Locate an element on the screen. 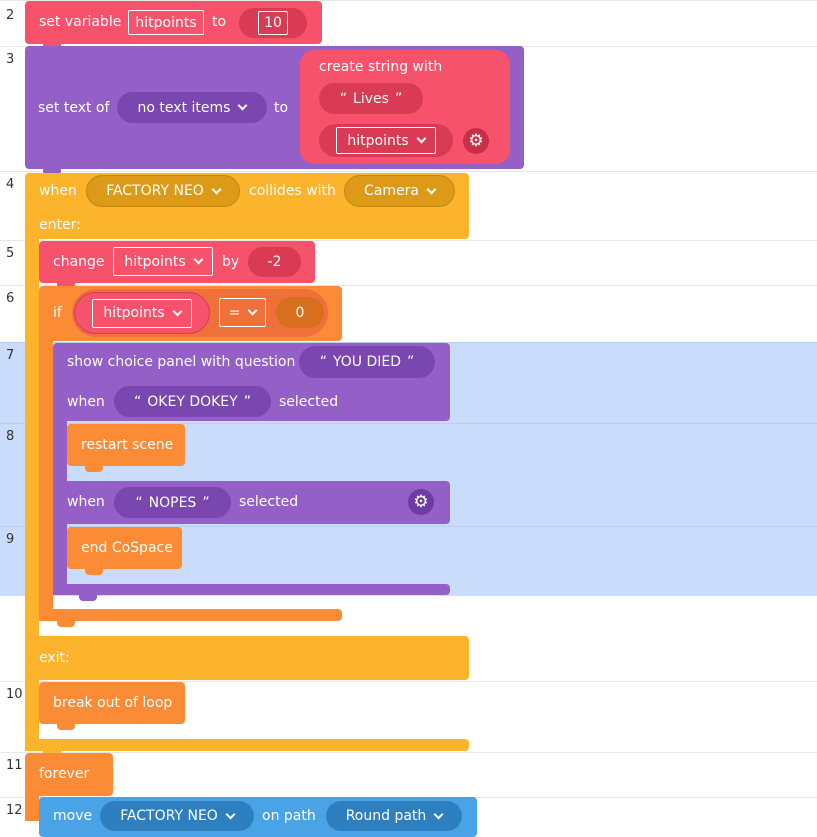 This screenshot has height=837, width=817. set-variable-block: set variable hitpoints to 10 is located at coordinates (173, 22).